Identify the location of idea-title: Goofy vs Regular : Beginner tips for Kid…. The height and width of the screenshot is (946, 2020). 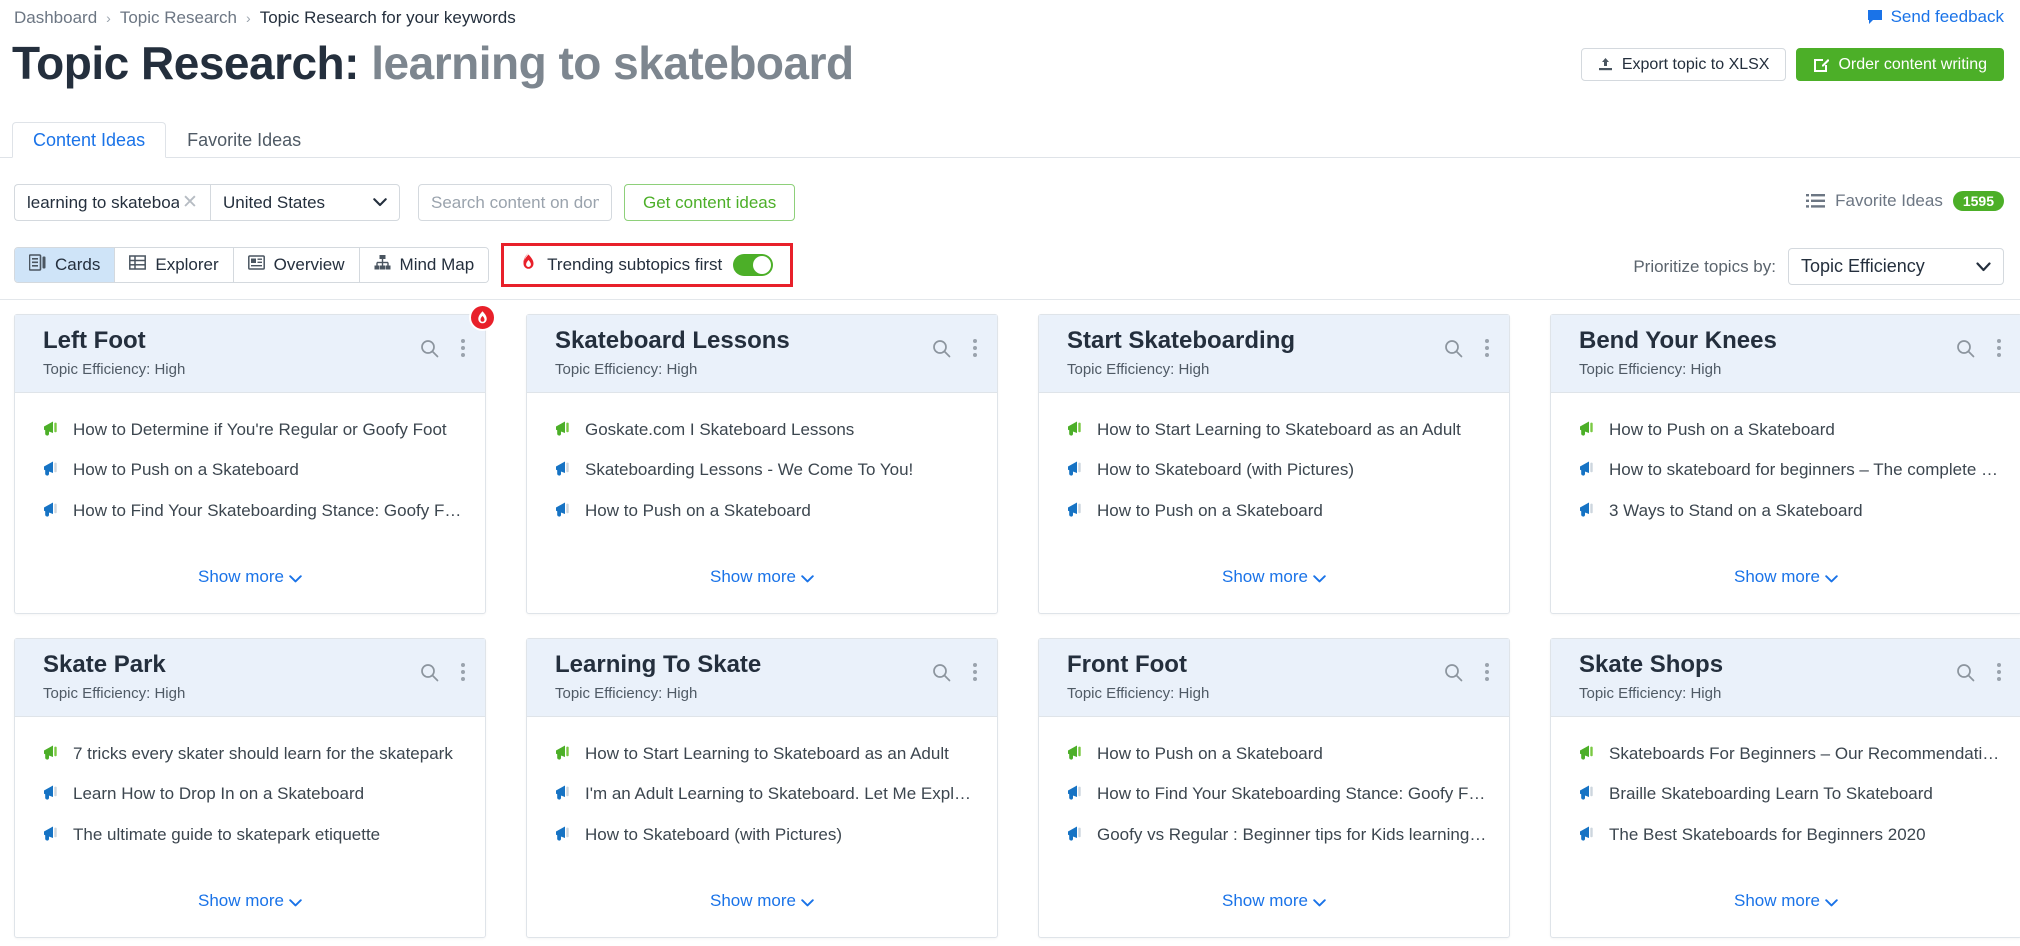
(1294, 835).